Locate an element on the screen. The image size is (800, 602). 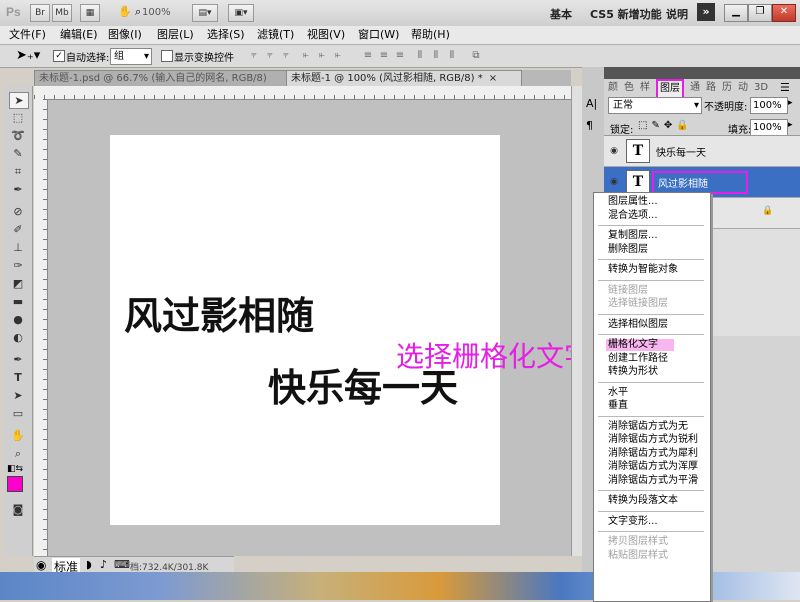
blur-tool-icon: ● is located at coordinates (18, 319).